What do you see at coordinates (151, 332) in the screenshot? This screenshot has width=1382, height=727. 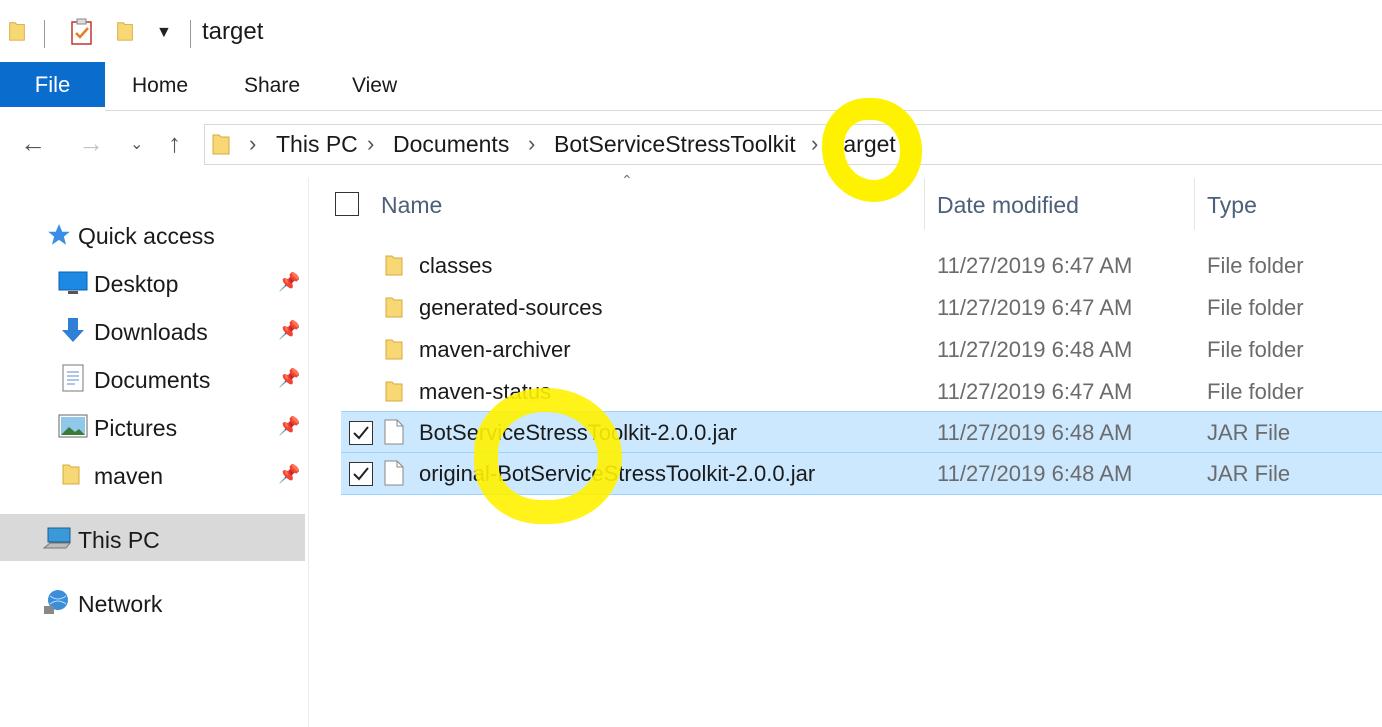 I see `nav-downloads: Downloads` at bounding box center [151, 332].